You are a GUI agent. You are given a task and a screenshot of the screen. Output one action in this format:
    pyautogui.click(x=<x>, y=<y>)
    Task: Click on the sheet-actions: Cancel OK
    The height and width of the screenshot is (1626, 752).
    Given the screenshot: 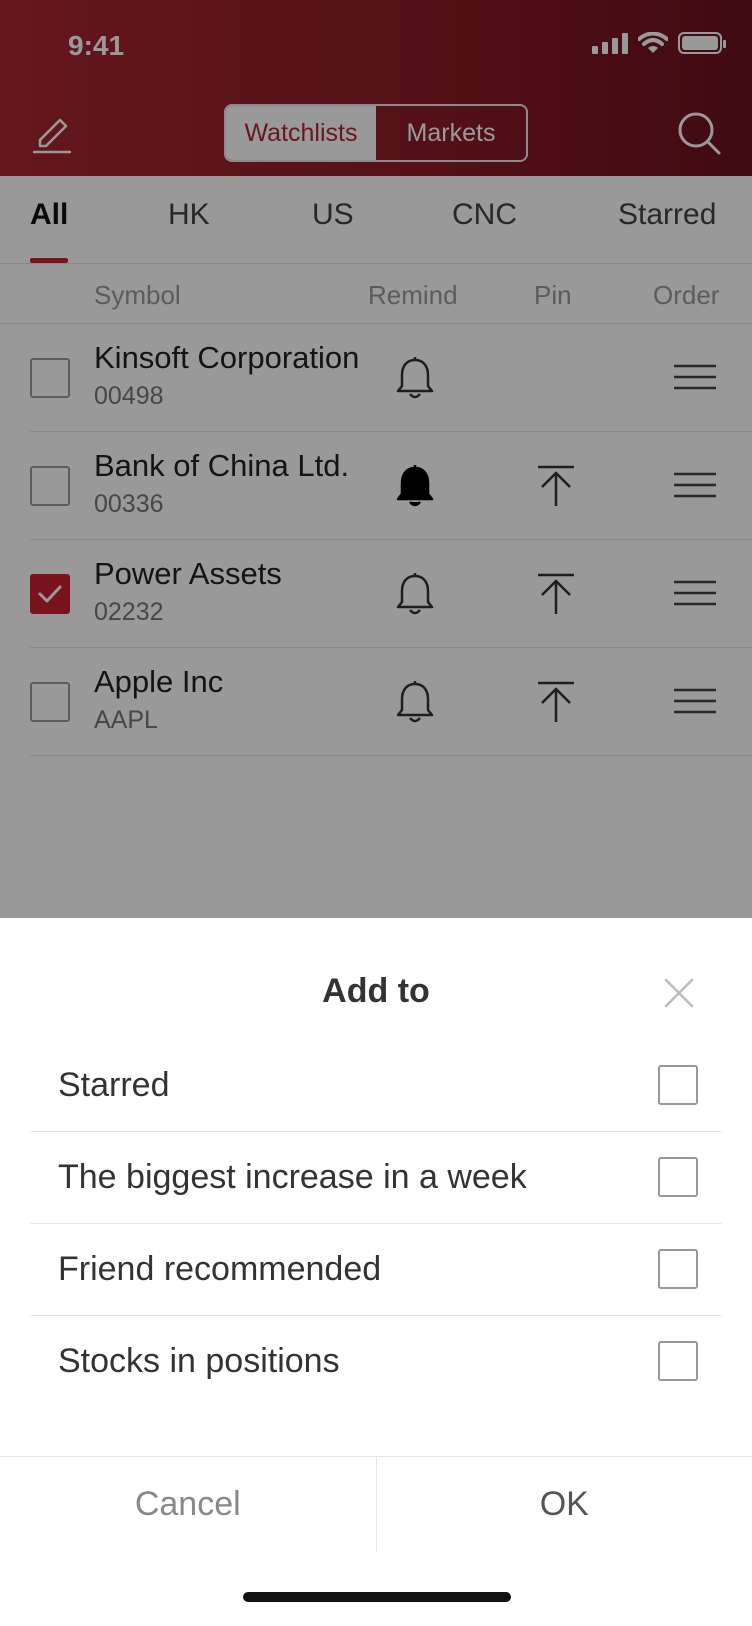 What is the action you would take?
    pyautogui.click(x=376, y=1504)
    